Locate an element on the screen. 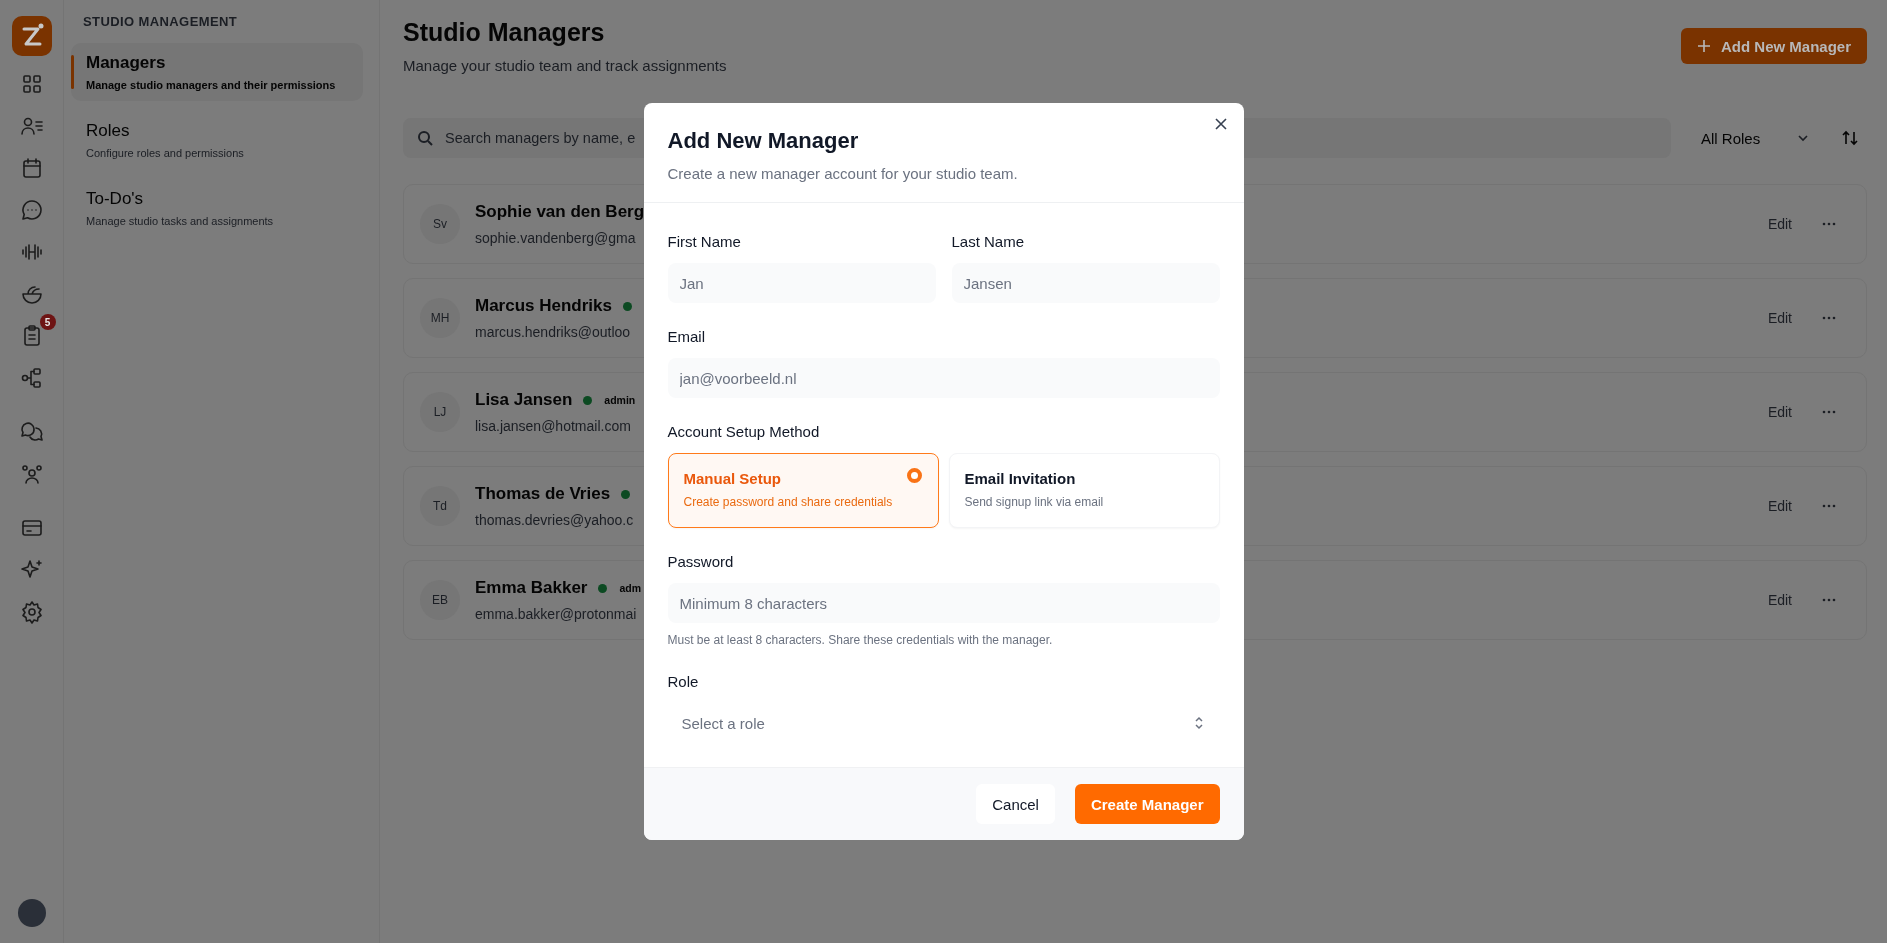  avatar-initials: LJ is located at coordinates (440, 412).